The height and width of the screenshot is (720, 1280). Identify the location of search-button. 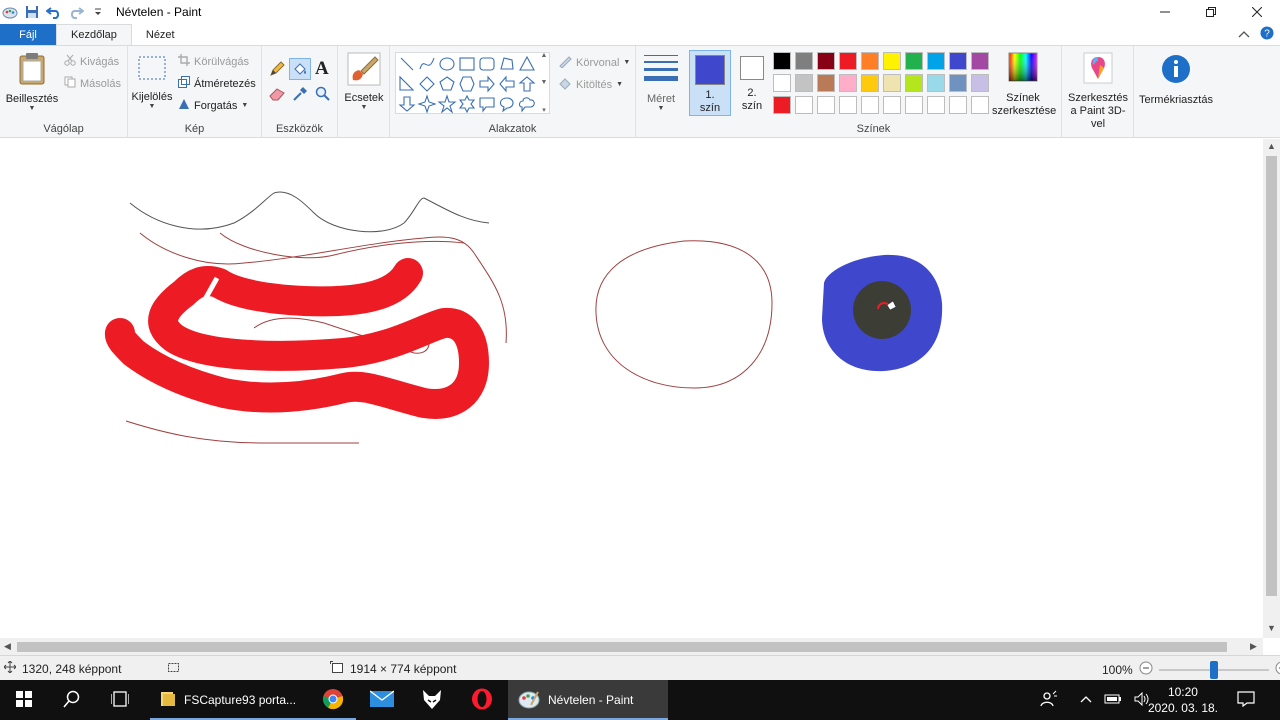
(72, 700).